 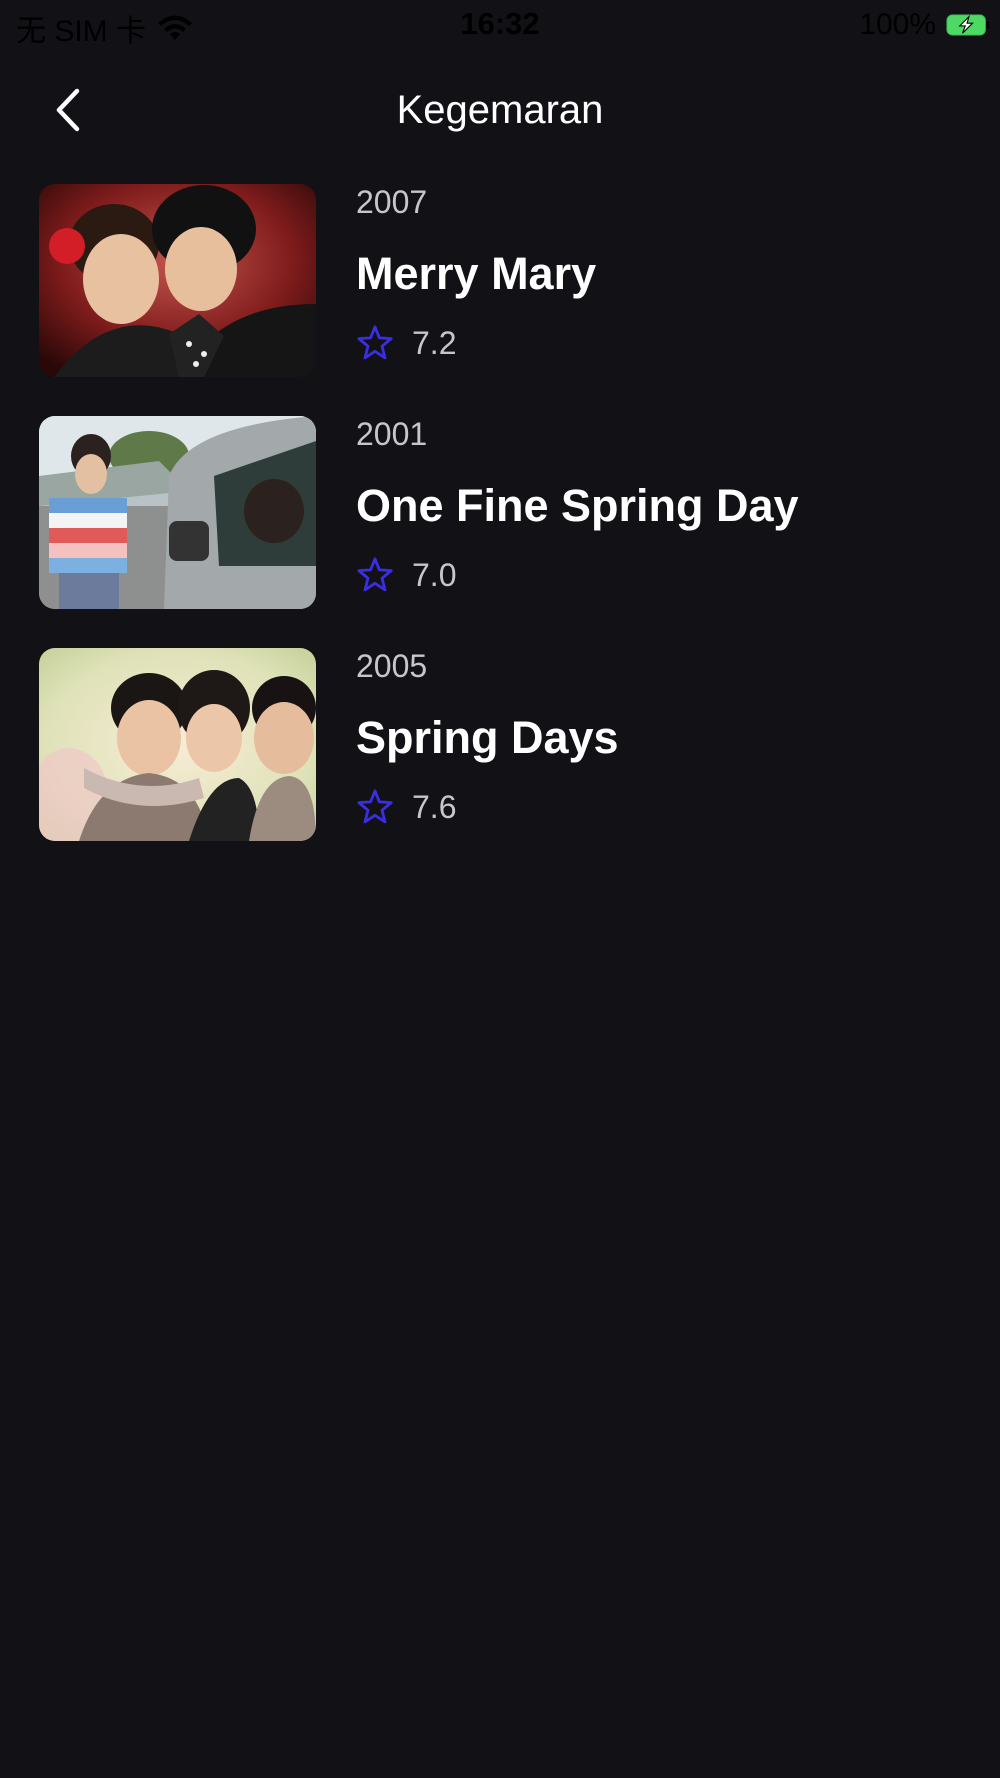 I want to click on battery-percent: 100%, so click(x=897, y=24).